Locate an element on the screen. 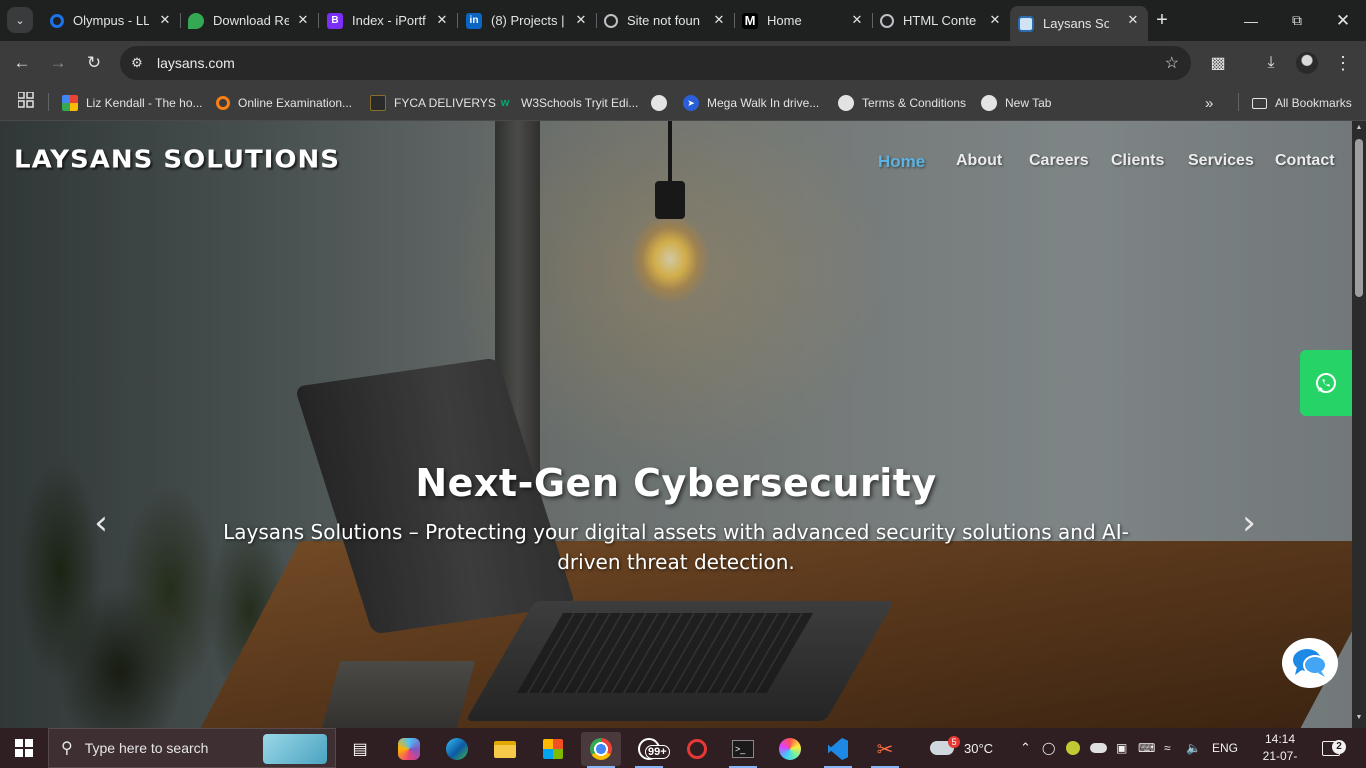 This screenshot has width=1366, height=768. whatsapp-button is located at coordinates (1326, 383).